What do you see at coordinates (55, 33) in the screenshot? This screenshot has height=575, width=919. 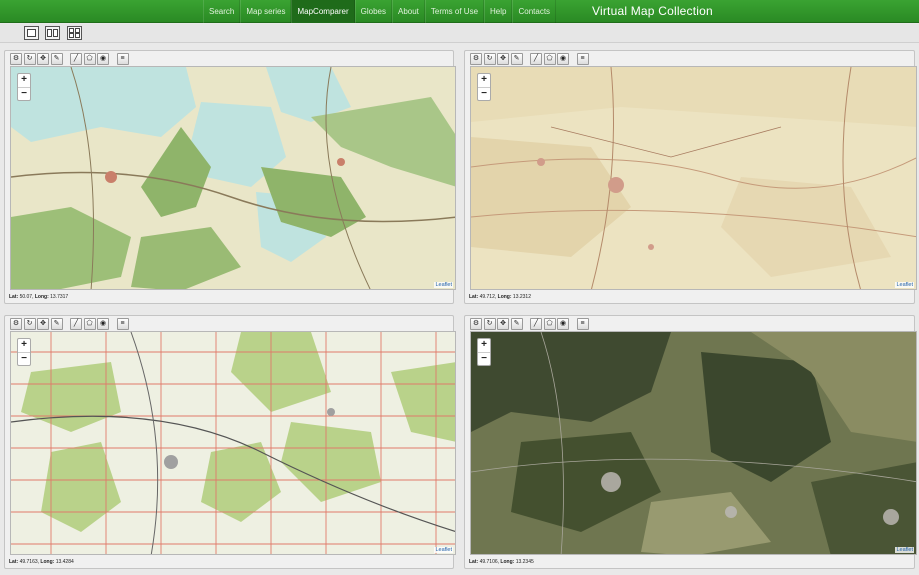 I see `two-column-pane-right` at bounding box center [55, 33].